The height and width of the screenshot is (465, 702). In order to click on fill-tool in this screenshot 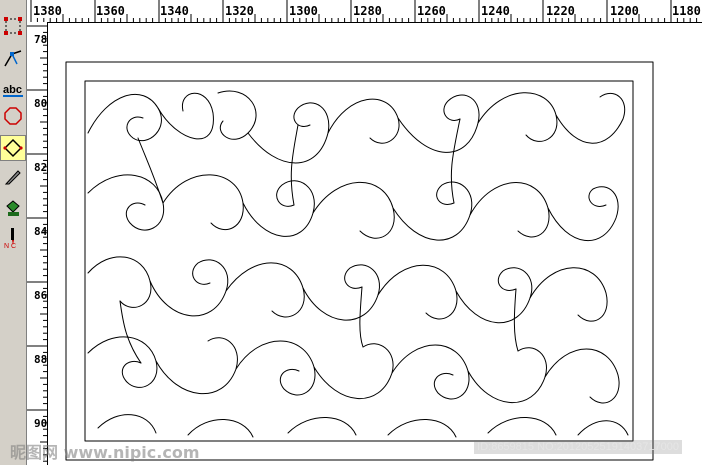, I will do `click(13, 208)`.